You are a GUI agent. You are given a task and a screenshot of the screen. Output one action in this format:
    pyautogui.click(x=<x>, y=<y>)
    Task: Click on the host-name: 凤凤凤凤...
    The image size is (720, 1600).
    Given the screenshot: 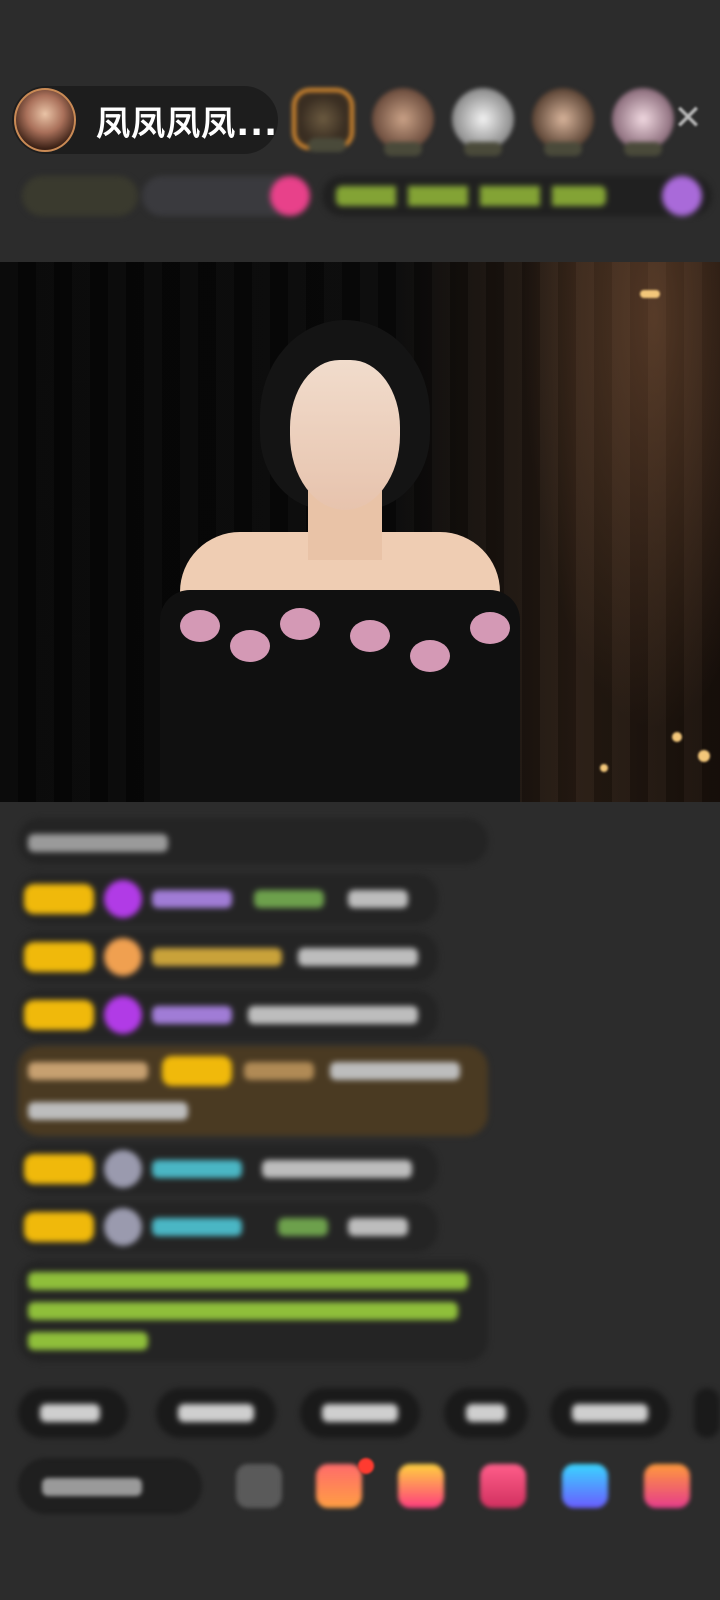 What is the action you would take?
    pyautogui.click(x=187, y=120)
    